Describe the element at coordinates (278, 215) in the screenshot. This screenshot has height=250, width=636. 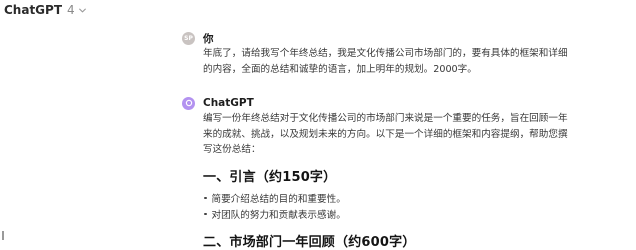
I see `list-item-text: 对团队的努力和贡献表示感谢。` at that location.